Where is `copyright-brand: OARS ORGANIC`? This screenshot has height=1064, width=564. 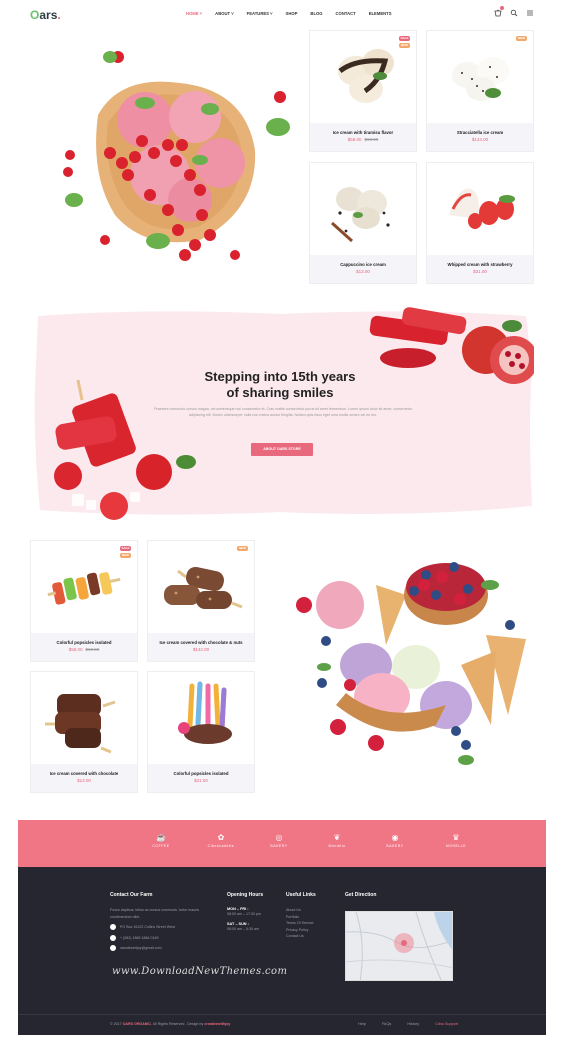
copyright-brand: OARS ORGANIC is located at coordinates (137, 1024).